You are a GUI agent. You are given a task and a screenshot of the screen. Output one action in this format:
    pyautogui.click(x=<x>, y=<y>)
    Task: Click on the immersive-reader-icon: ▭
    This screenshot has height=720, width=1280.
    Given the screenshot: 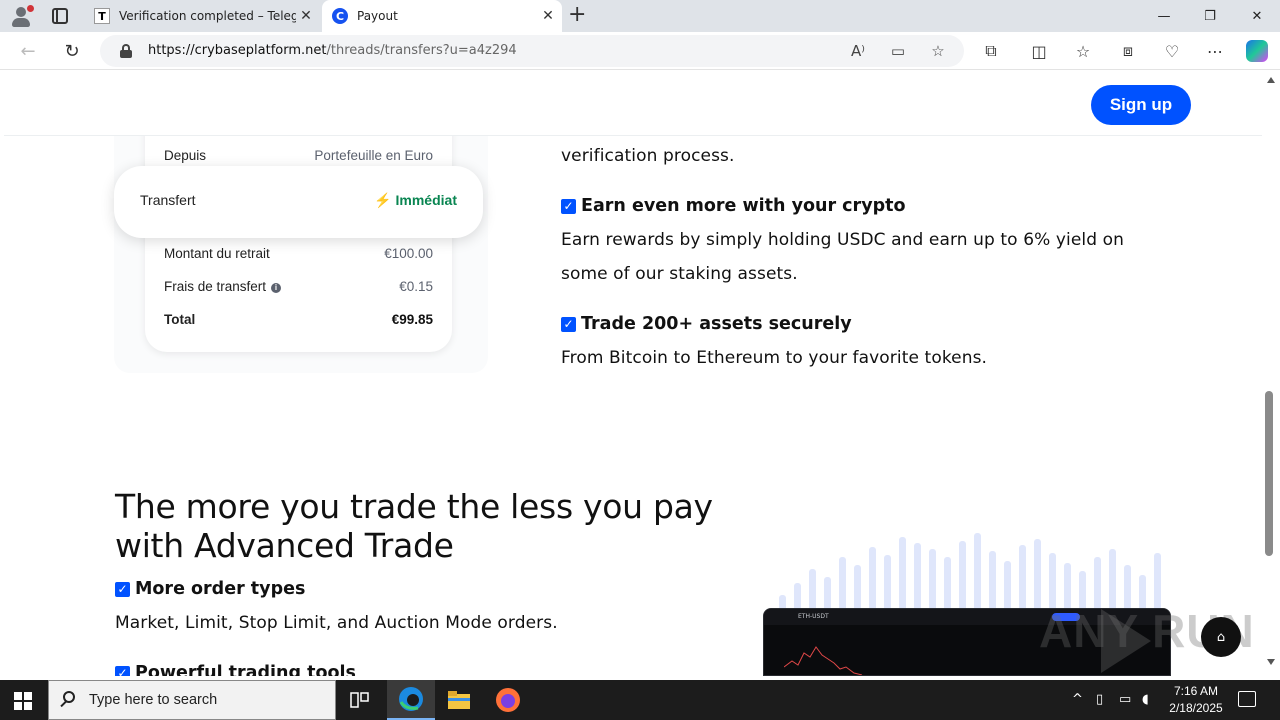 What is the action you would take?
    pyautogui.click(x=898, y=51)
    